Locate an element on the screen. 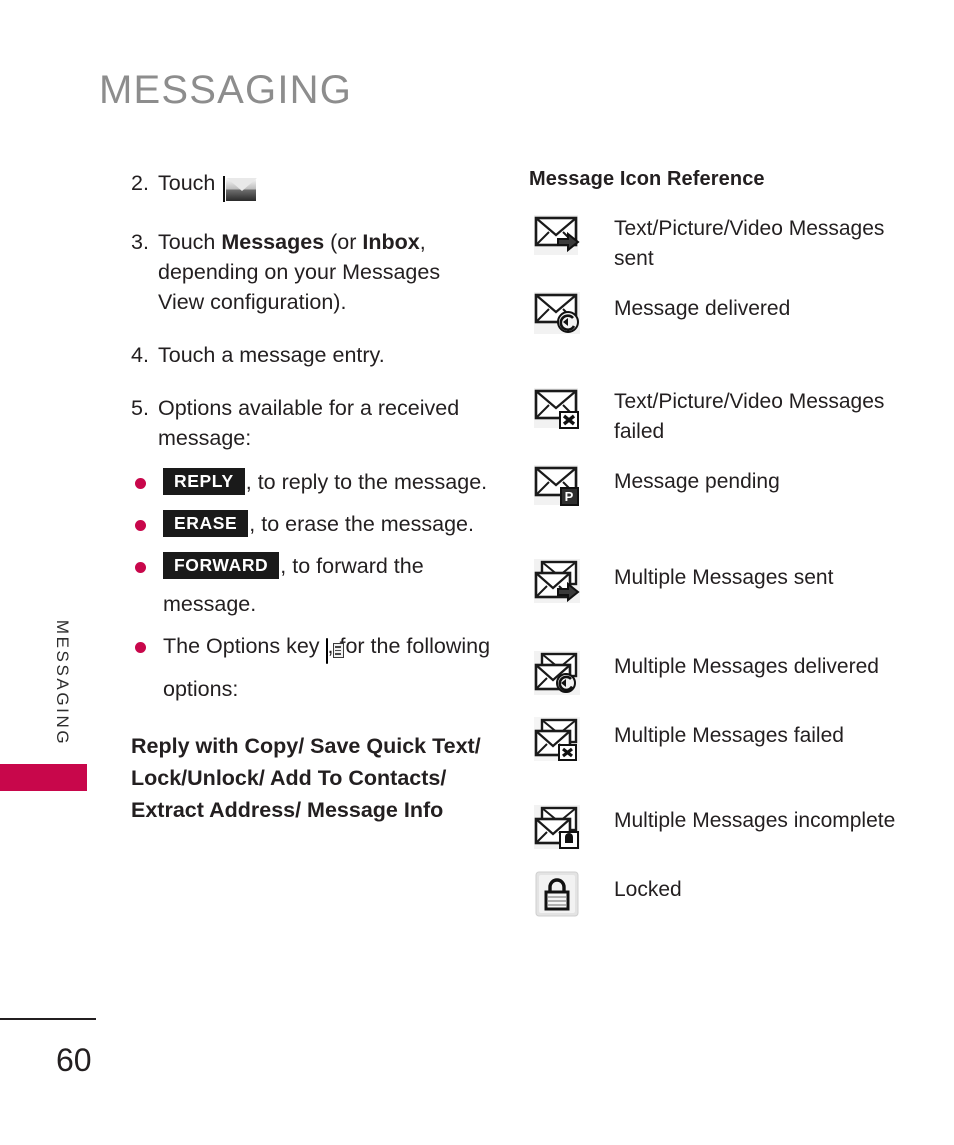 The image size is (954, 1145). step-number: 5. is located at coordinates (140, 408).